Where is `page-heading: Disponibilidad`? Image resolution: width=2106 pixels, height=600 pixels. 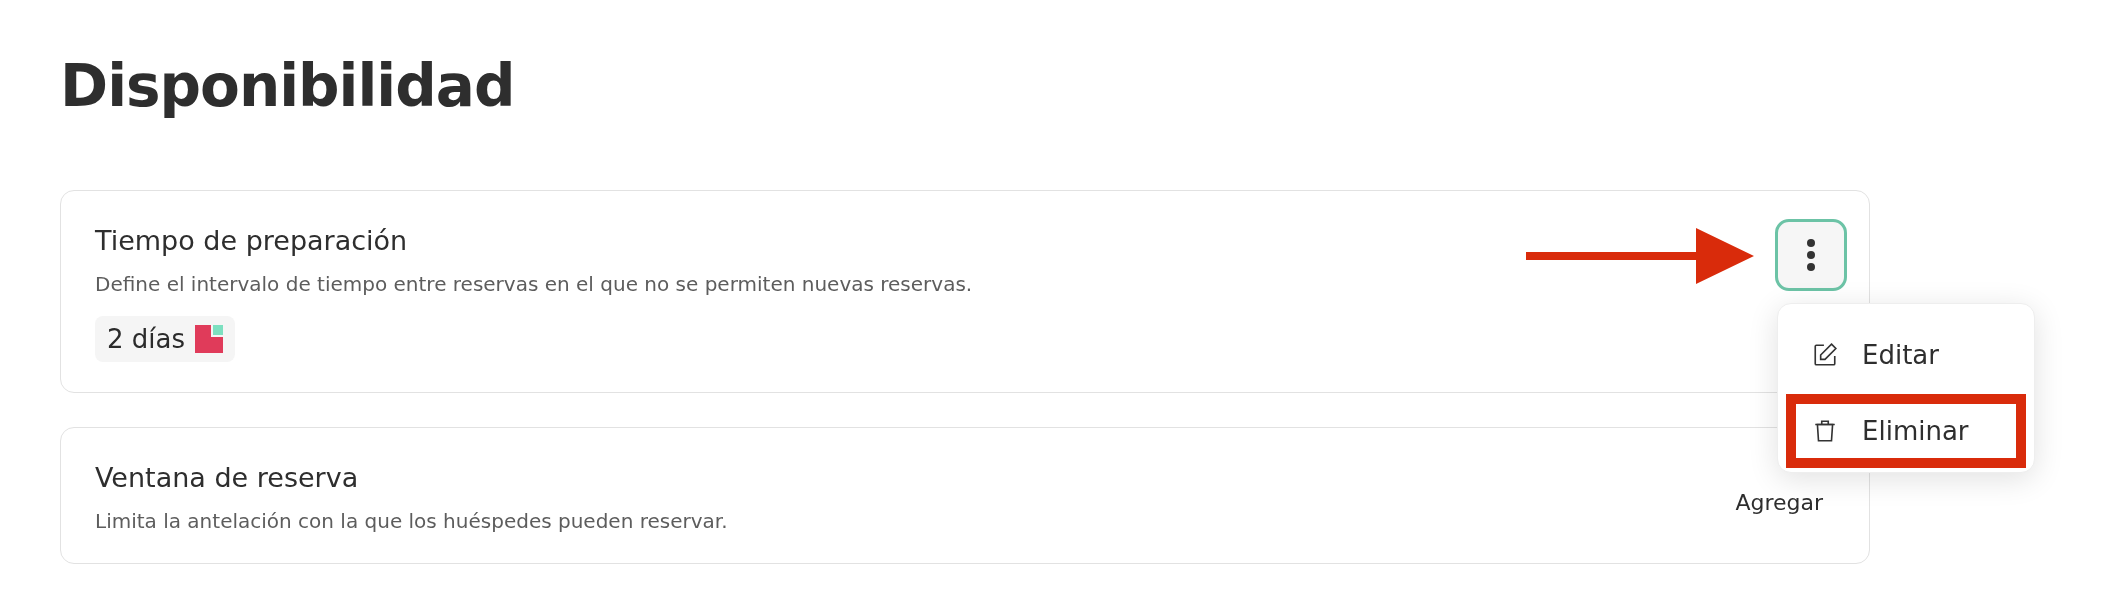
page-heading: Disponibilidad is located at coordinates (288, 86).